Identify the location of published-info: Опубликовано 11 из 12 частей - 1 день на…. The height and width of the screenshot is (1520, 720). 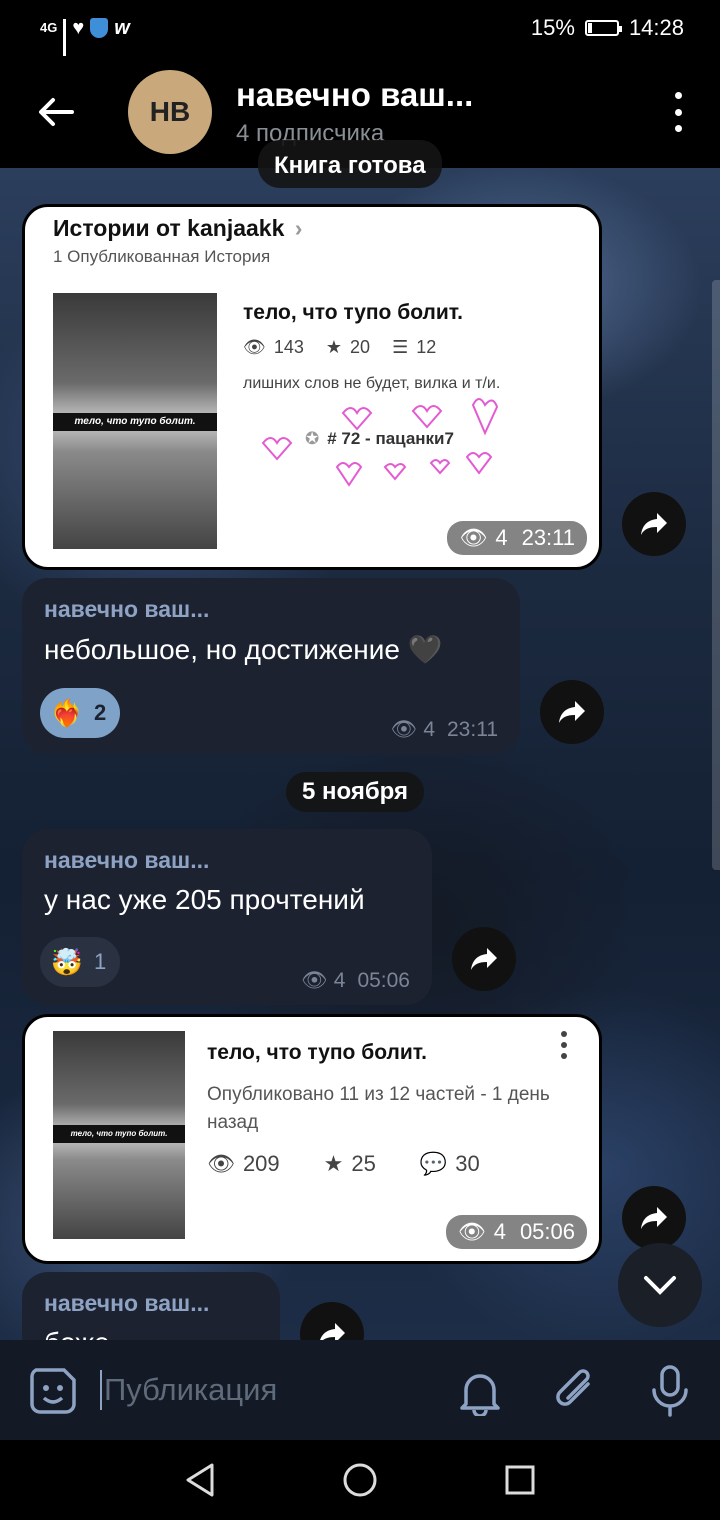
(378, 1108).